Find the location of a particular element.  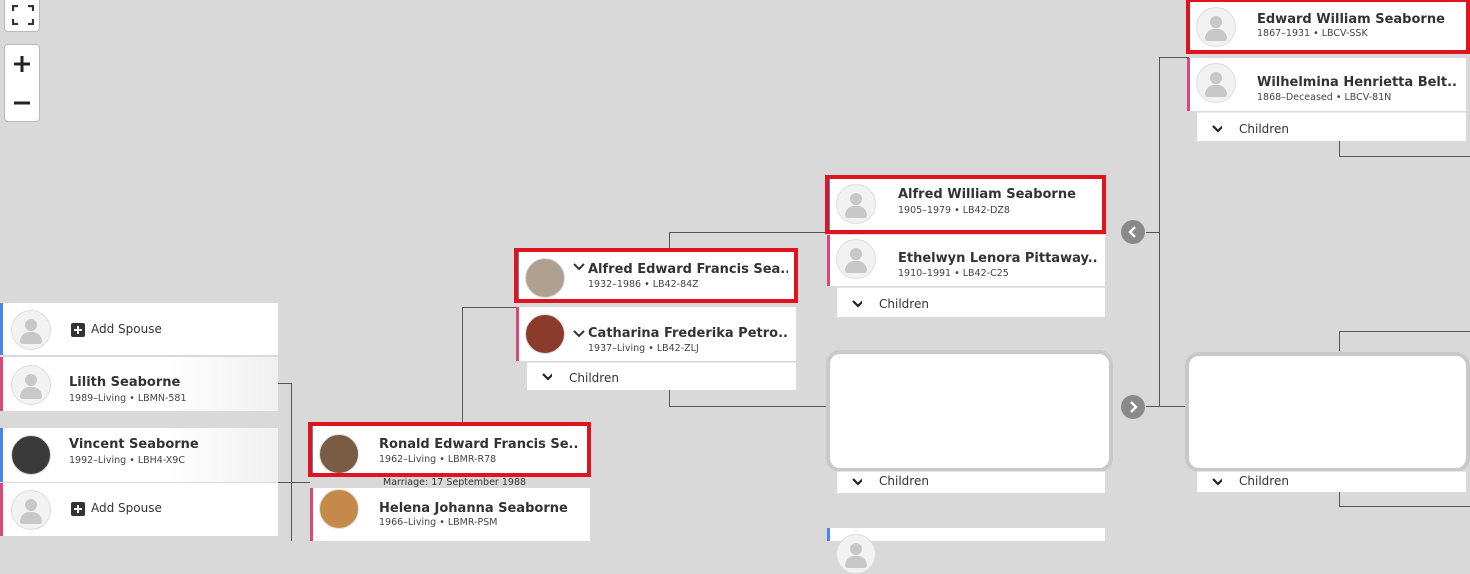

chevron-left-icon is located at coordinates (1132, 232).